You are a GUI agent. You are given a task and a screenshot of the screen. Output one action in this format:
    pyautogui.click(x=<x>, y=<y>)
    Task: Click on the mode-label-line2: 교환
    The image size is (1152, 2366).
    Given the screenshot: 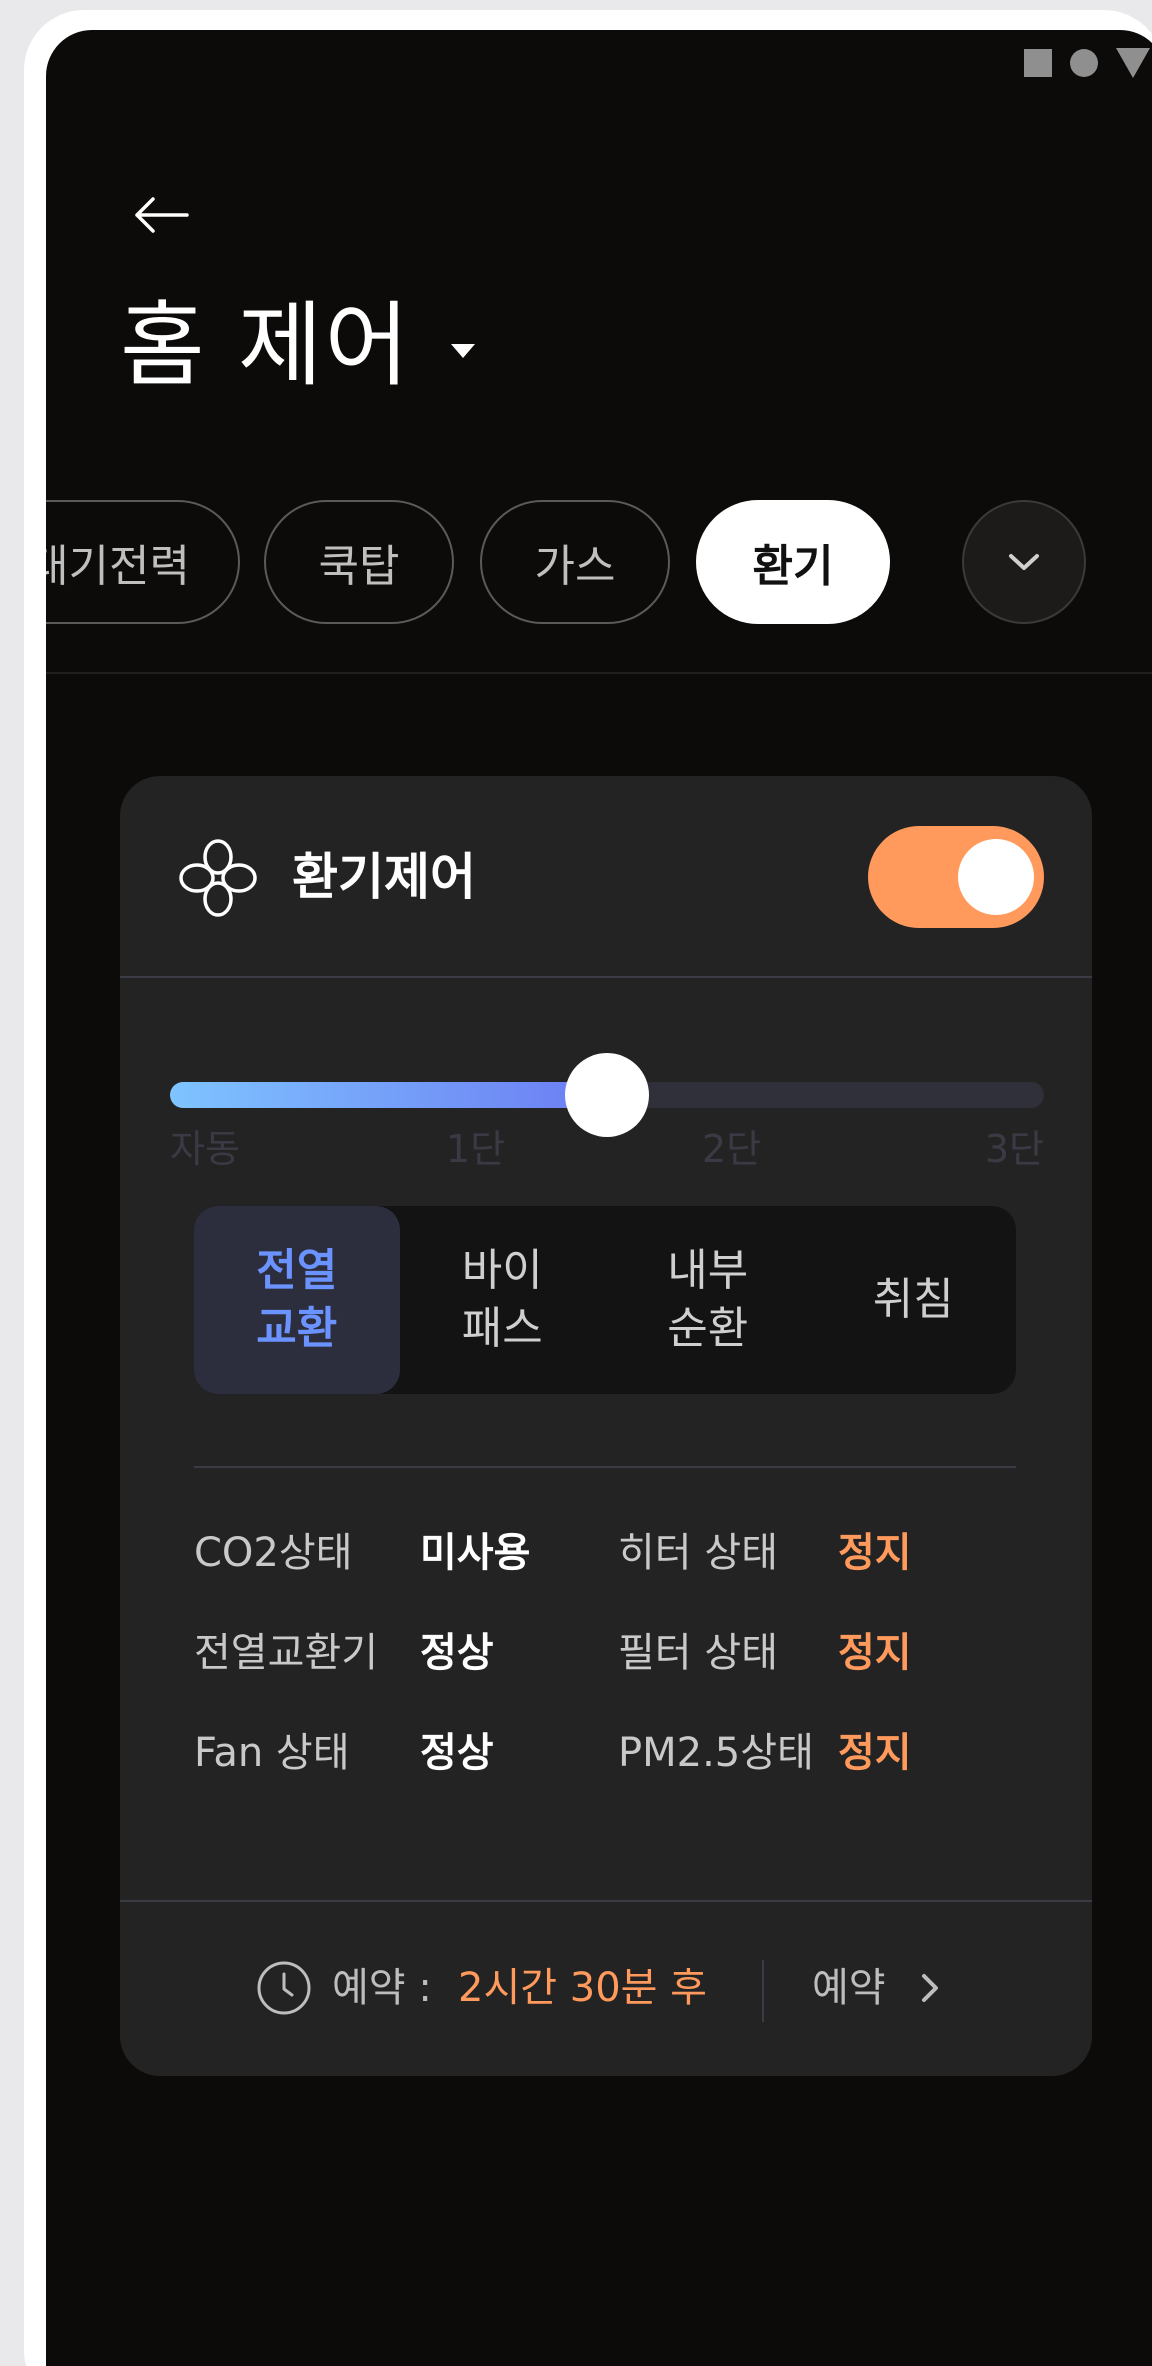 What is the action you would take?
    pyautogui.click(x=297, y=1328)
    